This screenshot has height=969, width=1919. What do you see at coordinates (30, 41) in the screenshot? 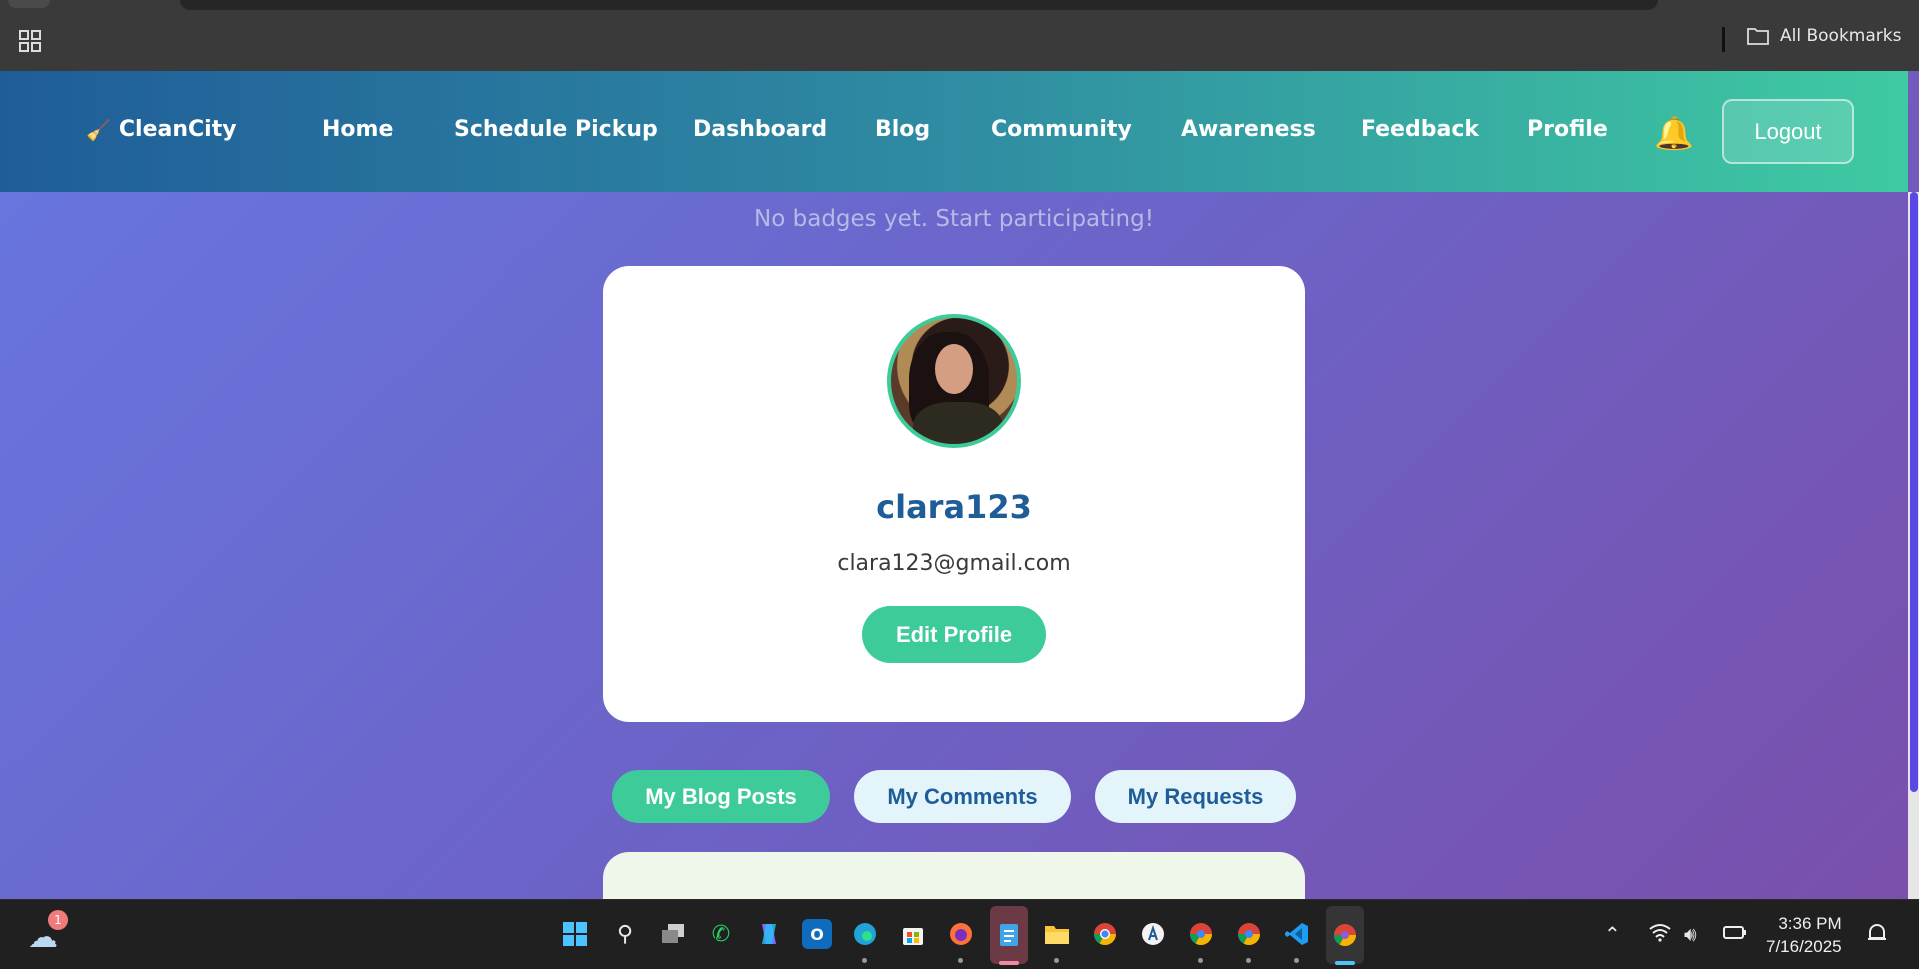
I see `apps-grid-icon` at bounding box center [30, 41].